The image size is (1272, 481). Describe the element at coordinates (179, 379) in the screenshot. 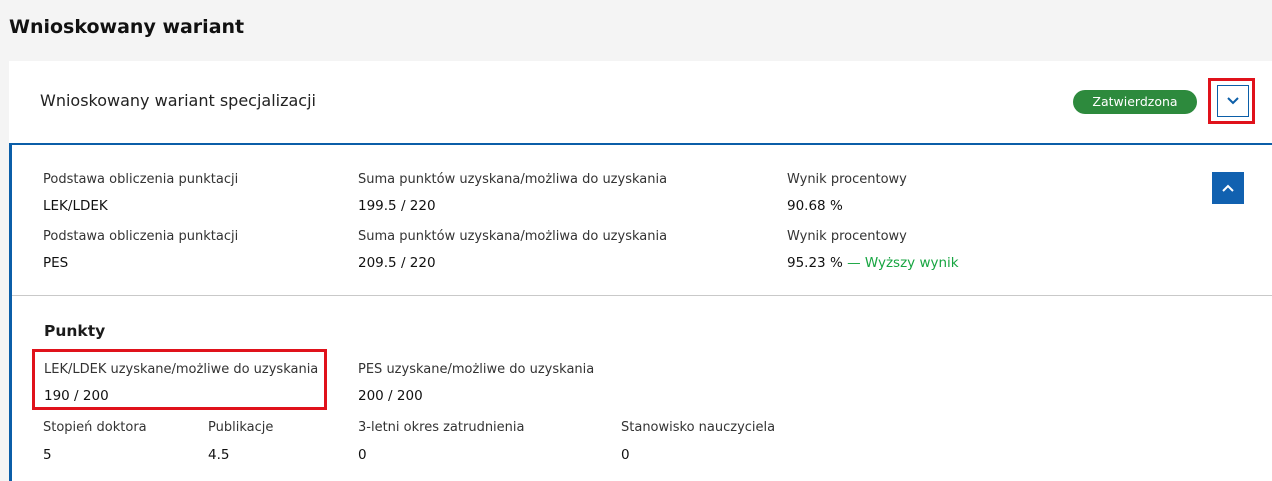

I see `highlight-box-lek` at that location.